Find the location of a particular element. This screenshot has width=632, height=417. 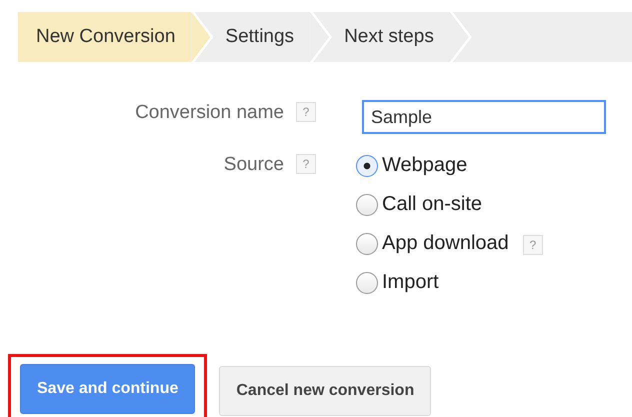

field-label: Conversion name is located at coordinates (209, 113).